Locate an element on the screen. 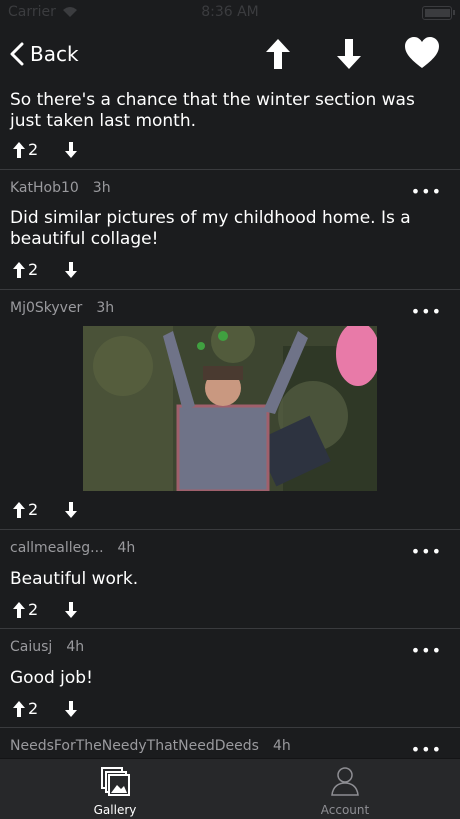  comment-item: Caiusj 4h ••• Good job! 2 is located at coordinates (230, 678).